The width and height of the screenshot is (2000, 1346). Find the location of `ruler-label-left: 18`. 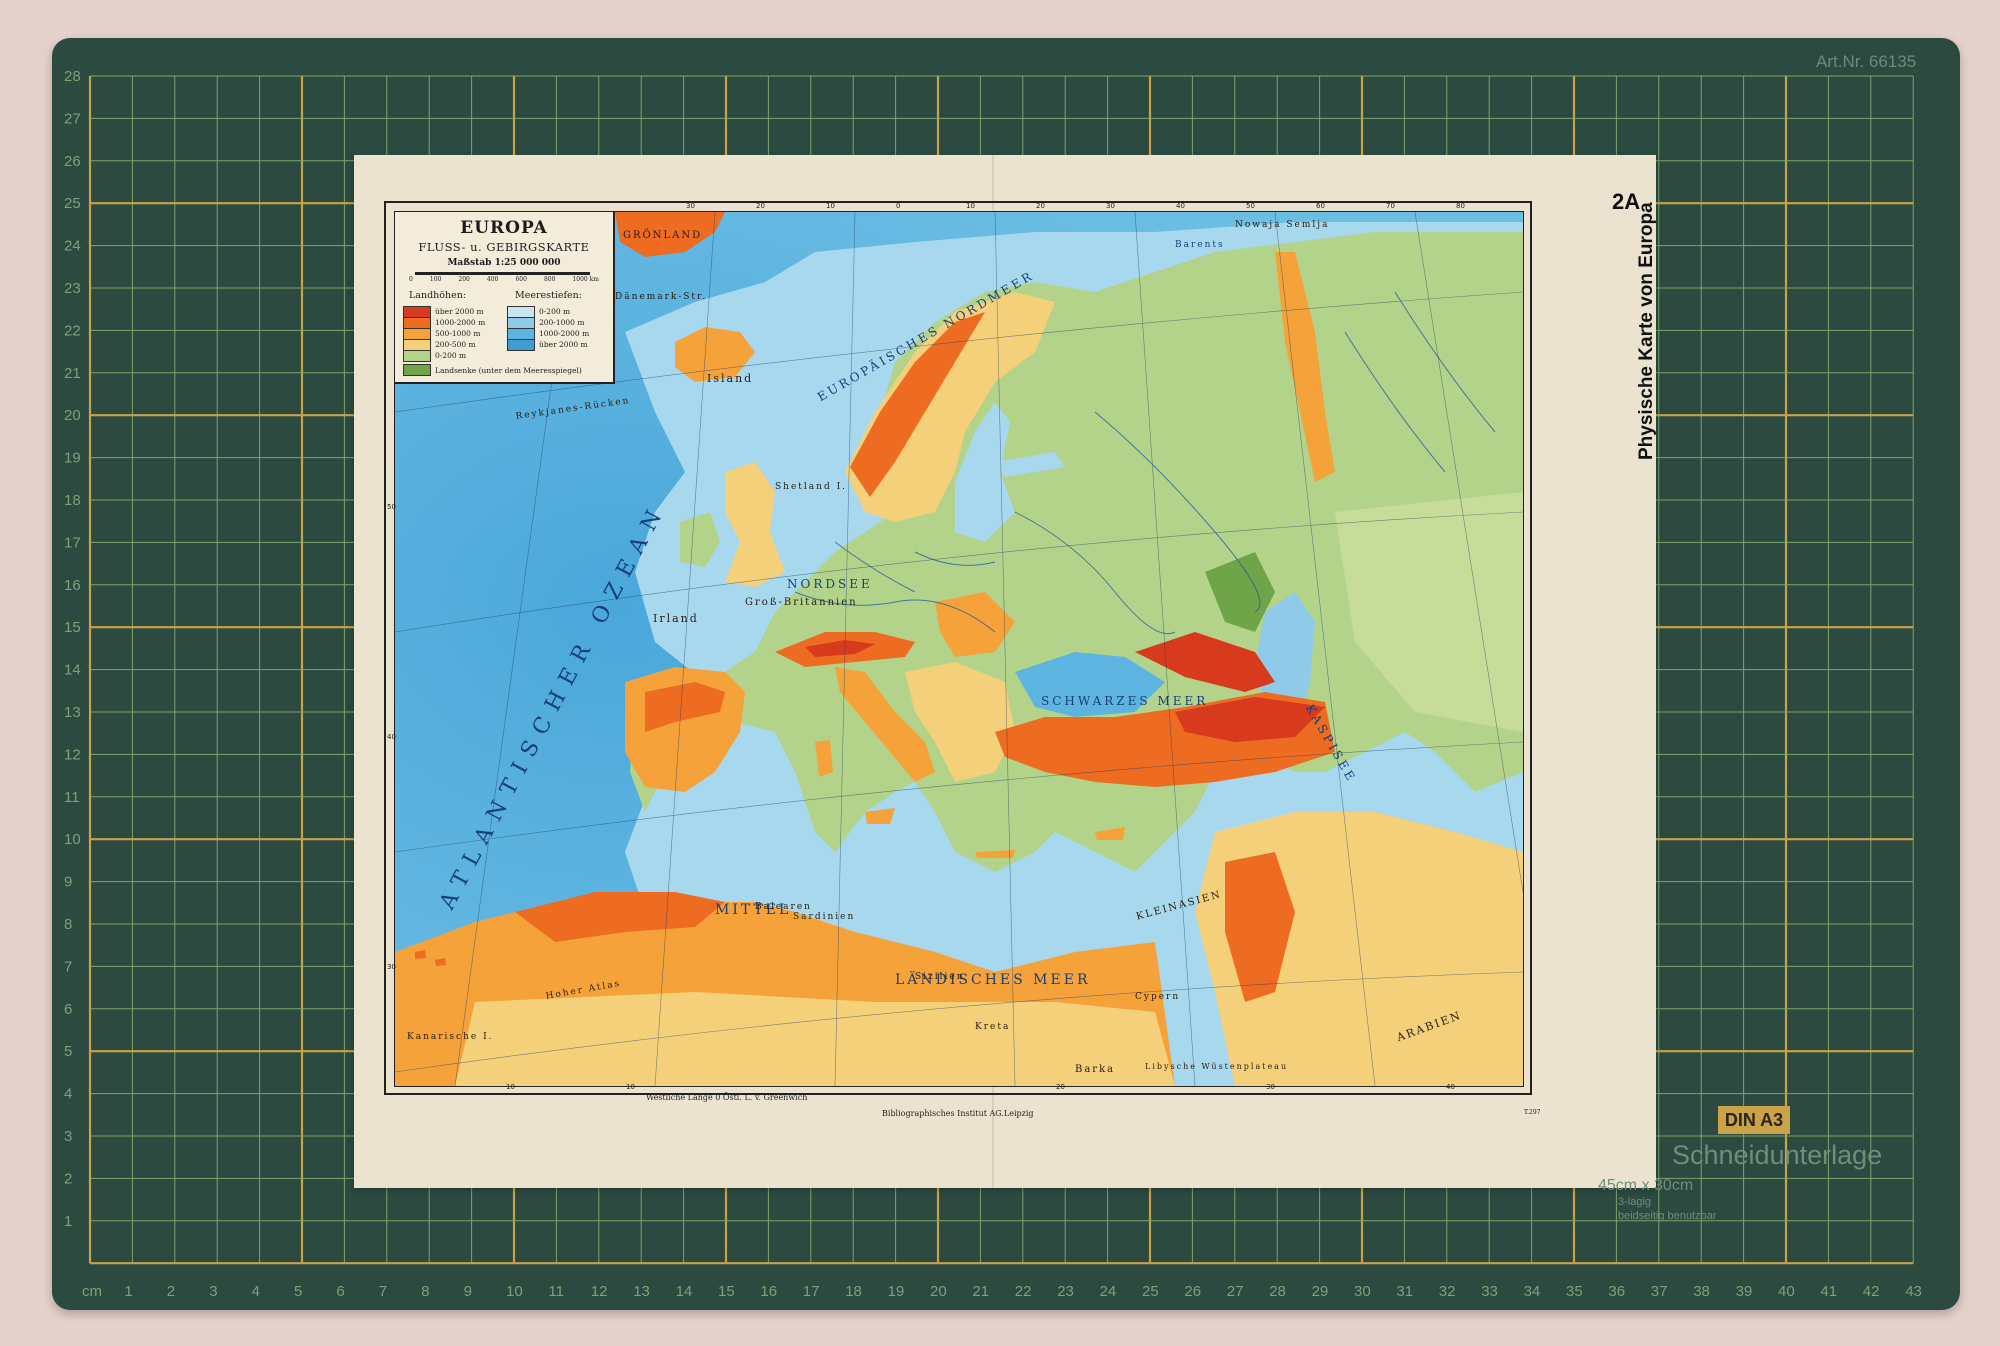

ruler-label-left: 18 is located at coordinates (72, 500).